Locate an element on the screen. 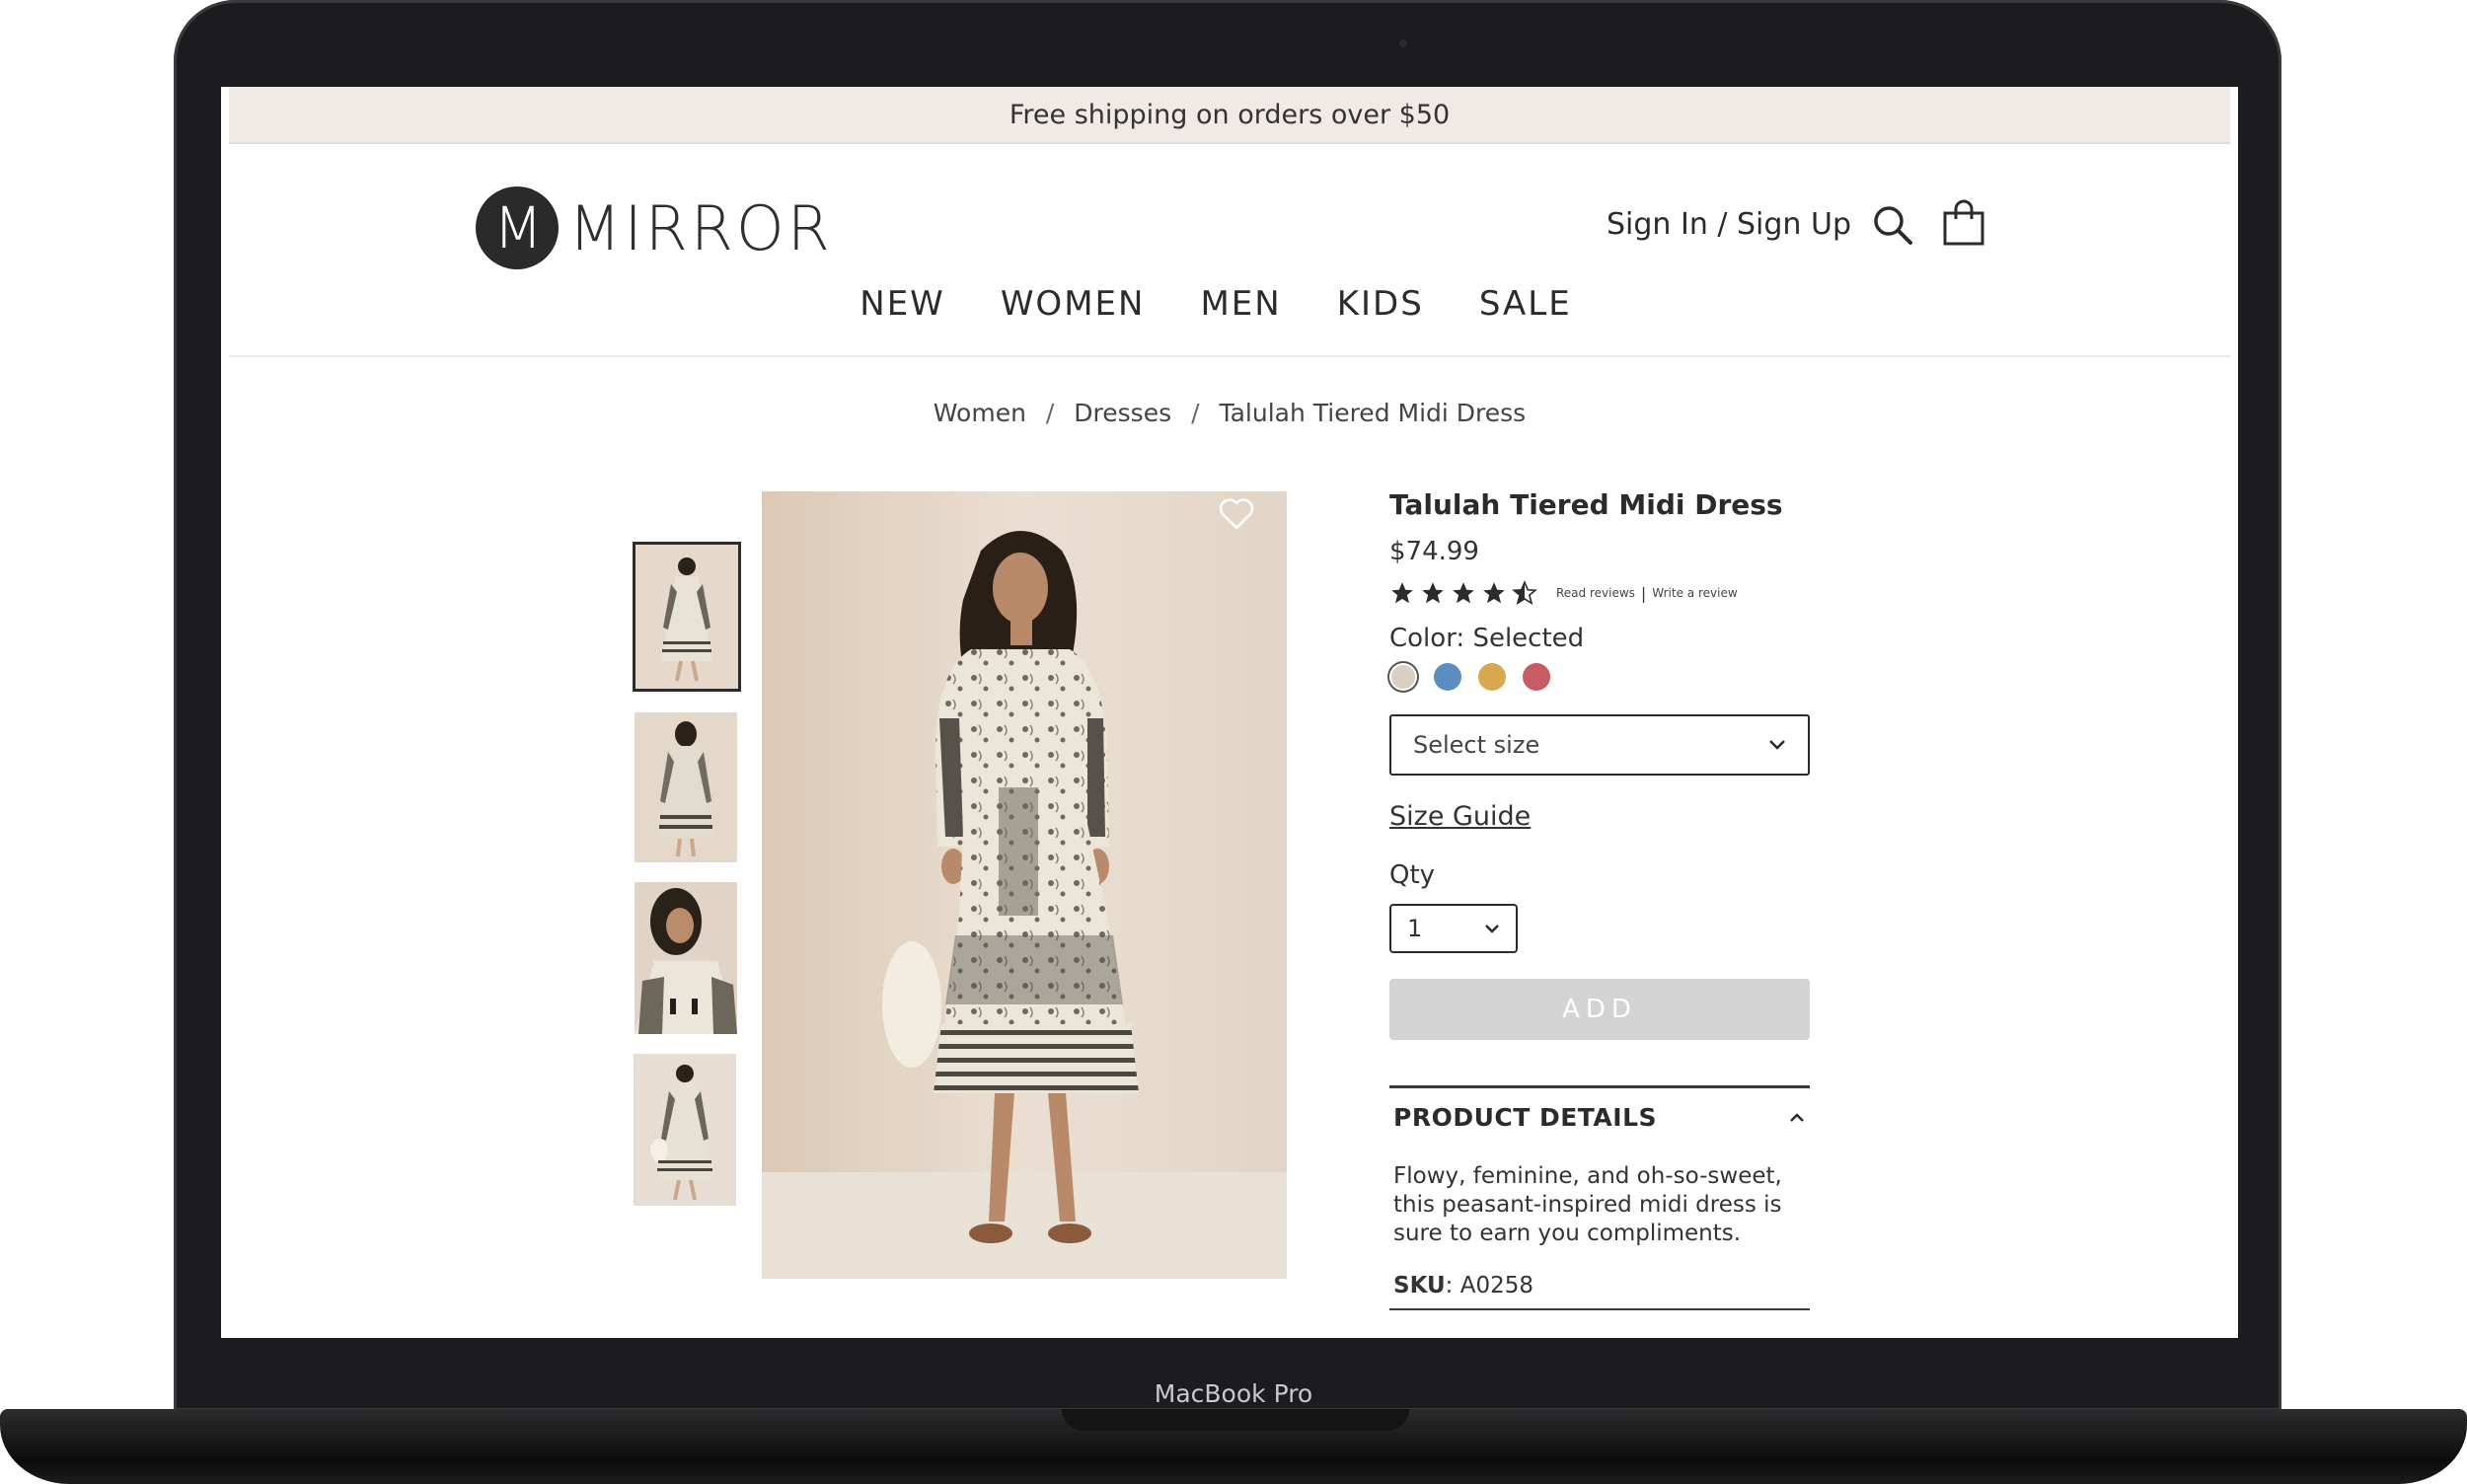 This screenshot has height=1484, width=2467. product-price: $74.99 is located at coordinates (1434, 551).